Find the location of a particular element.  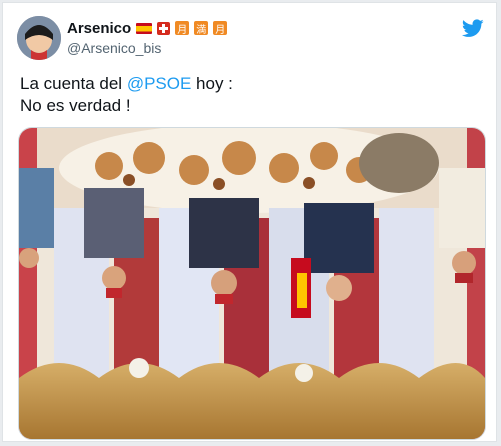

mention-link: @PSOE is located at coordinates (159, 83).